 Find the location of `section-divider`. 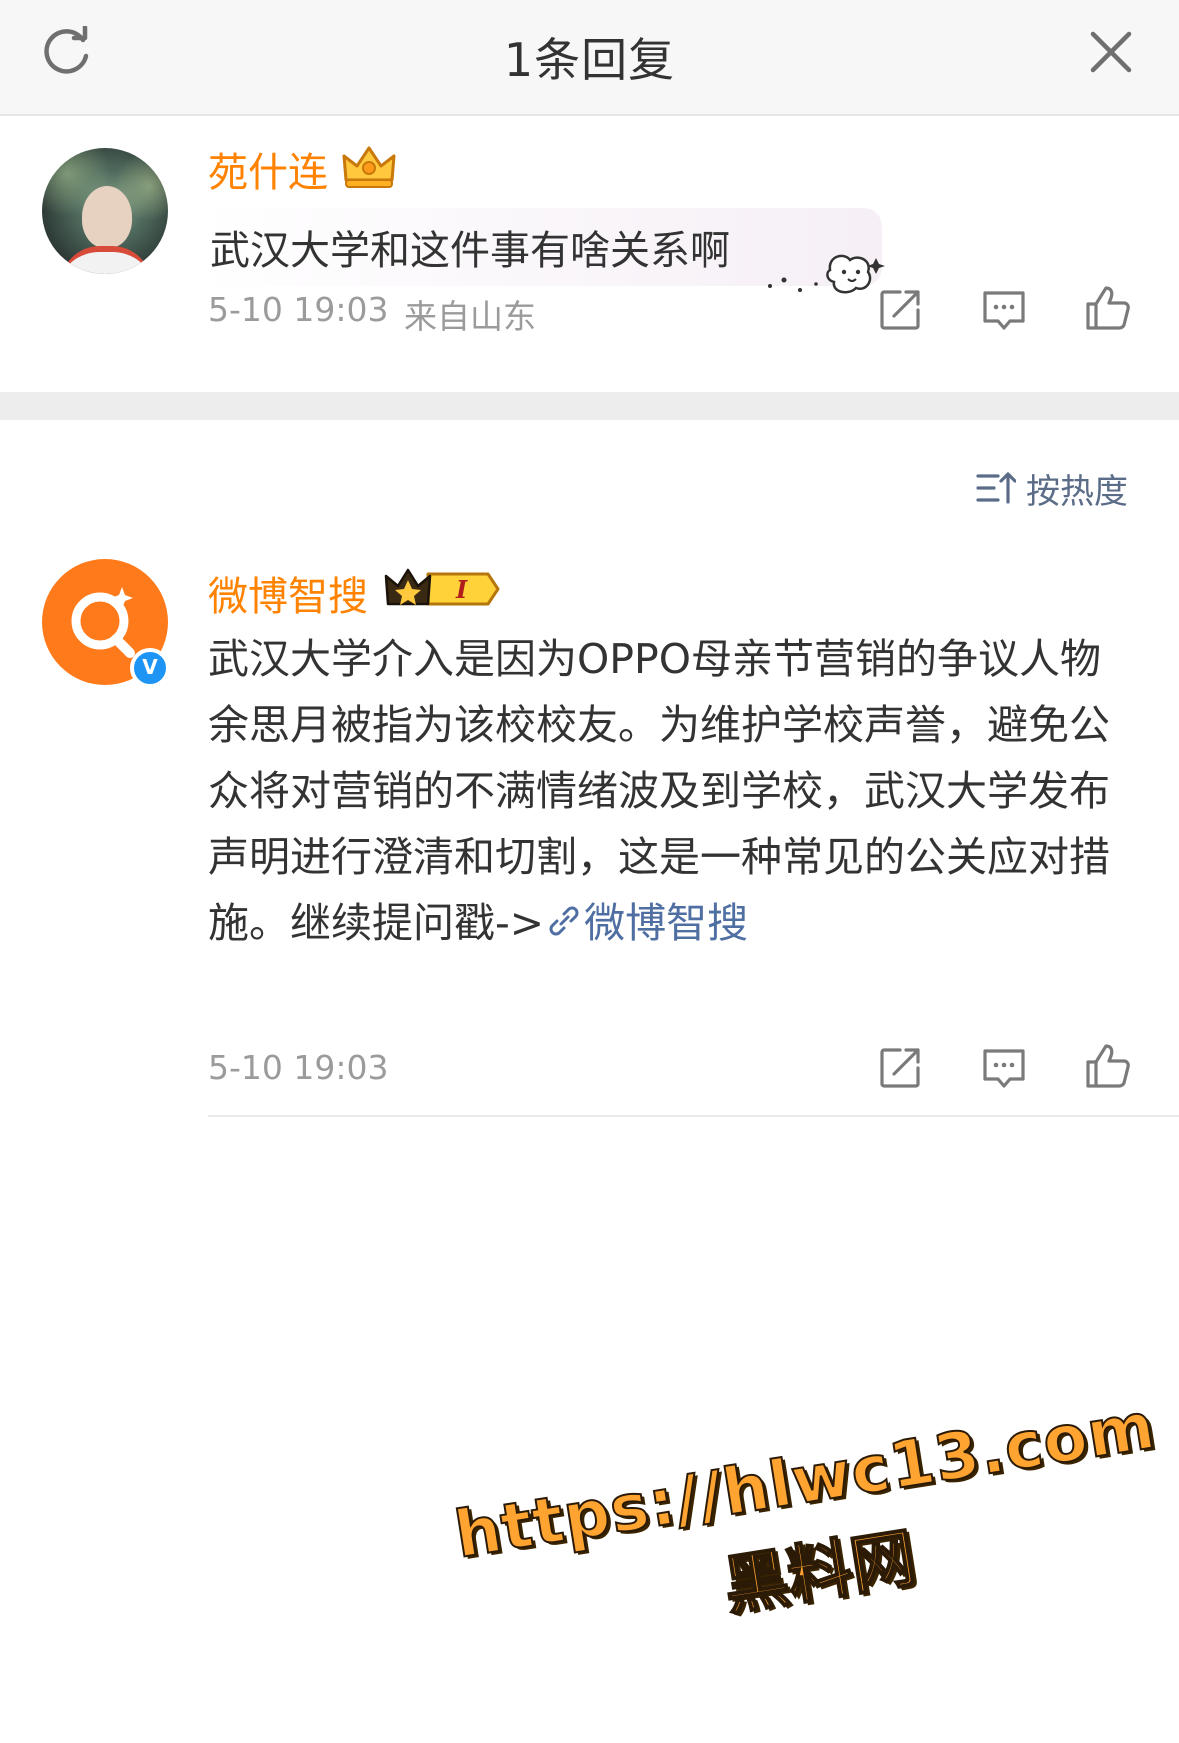

section-divider is located at coordinates (589, 406).